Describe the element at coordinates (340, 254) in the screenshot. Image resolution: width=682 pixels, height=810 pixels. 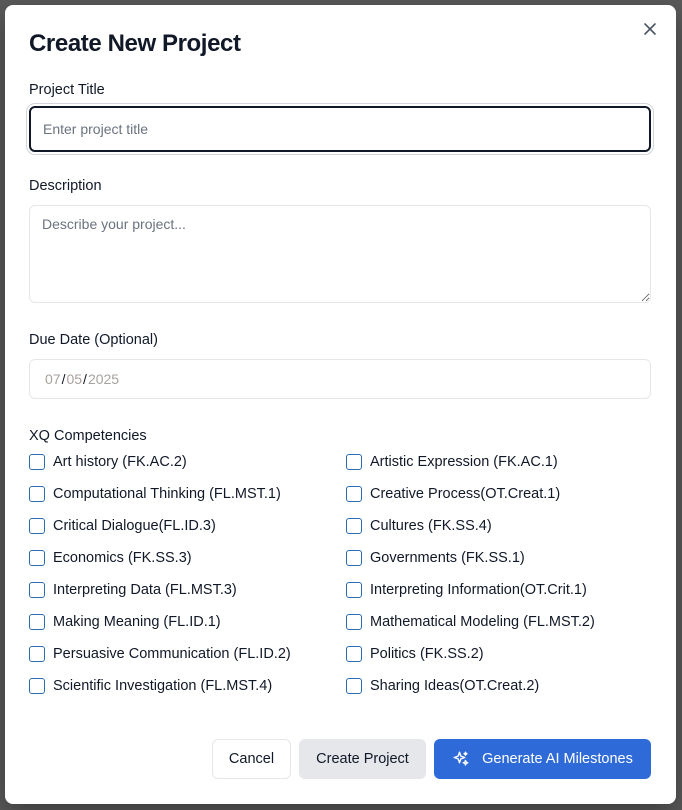
I see `description-textarea` at that location.